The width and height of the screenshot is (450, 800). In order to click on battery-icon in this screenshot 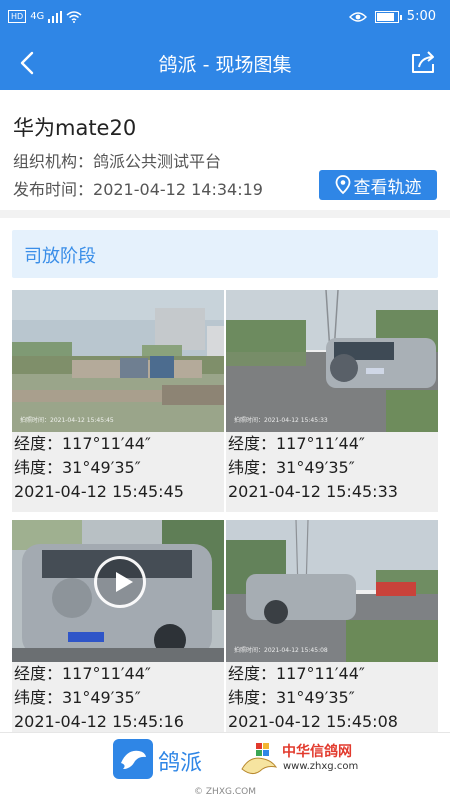, I will do `click(388, 16)`.